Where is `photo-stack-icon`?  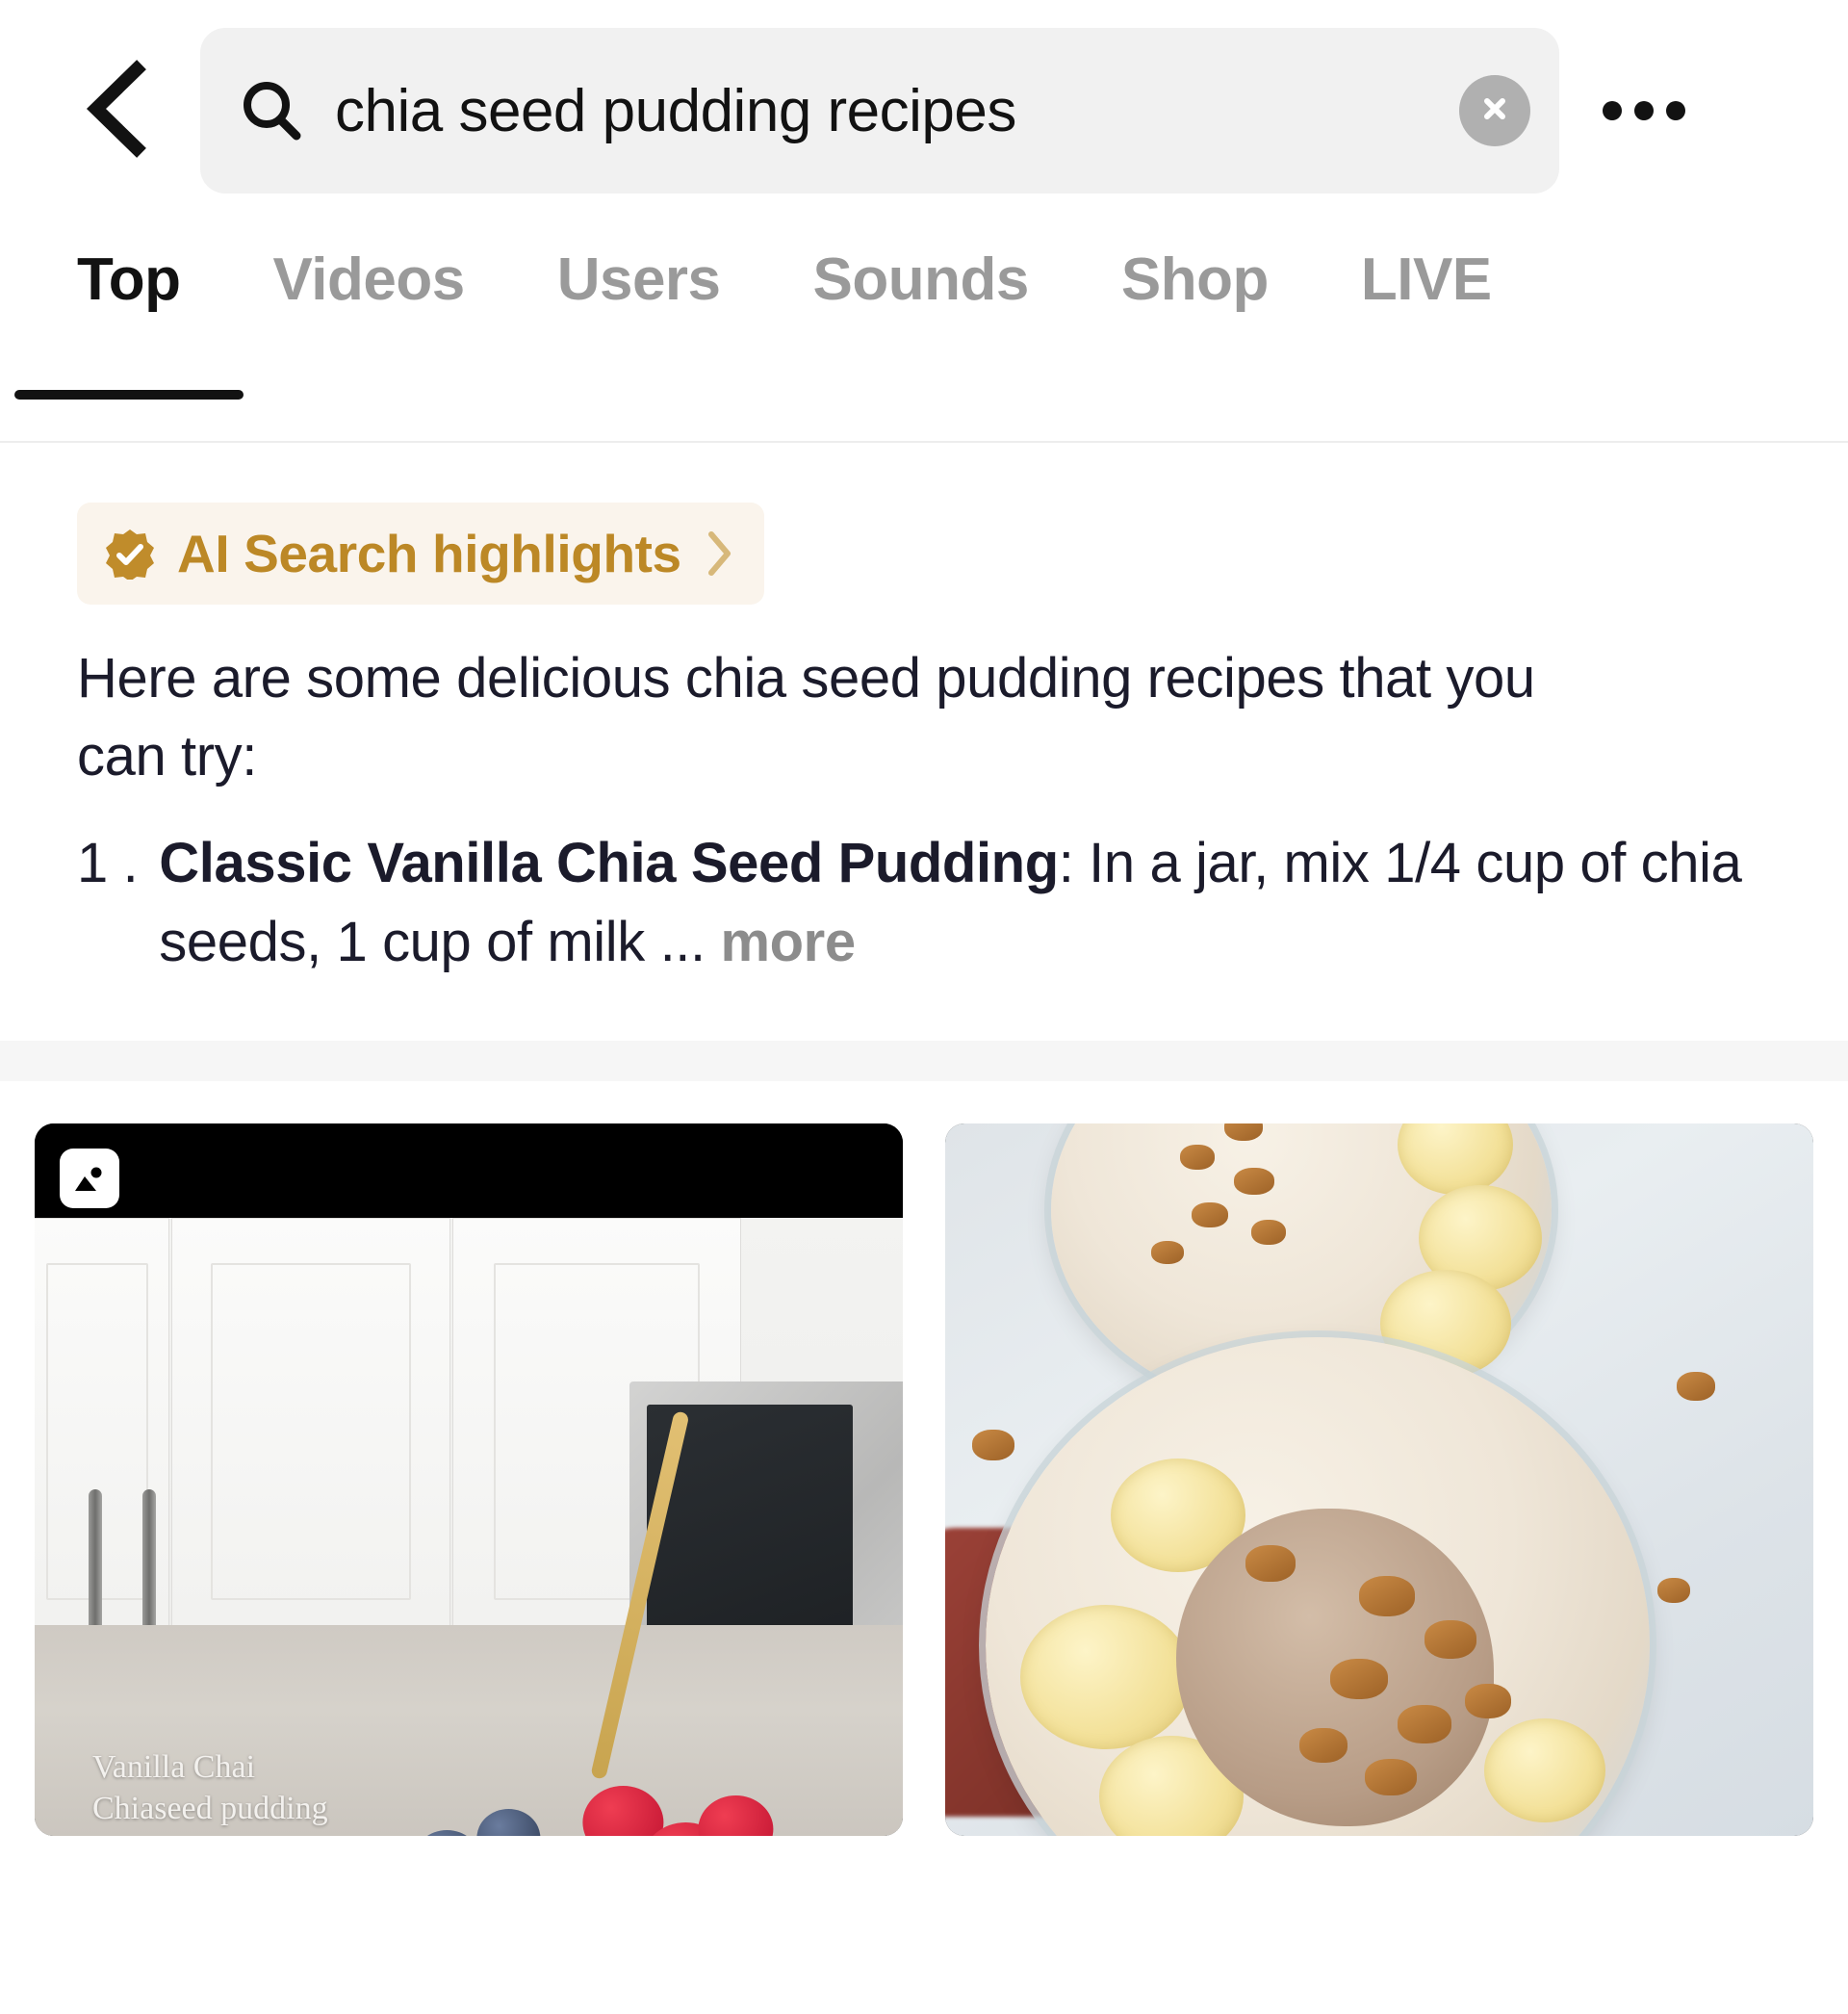 photo-stack-icon is located at coordinates (89, 1178).